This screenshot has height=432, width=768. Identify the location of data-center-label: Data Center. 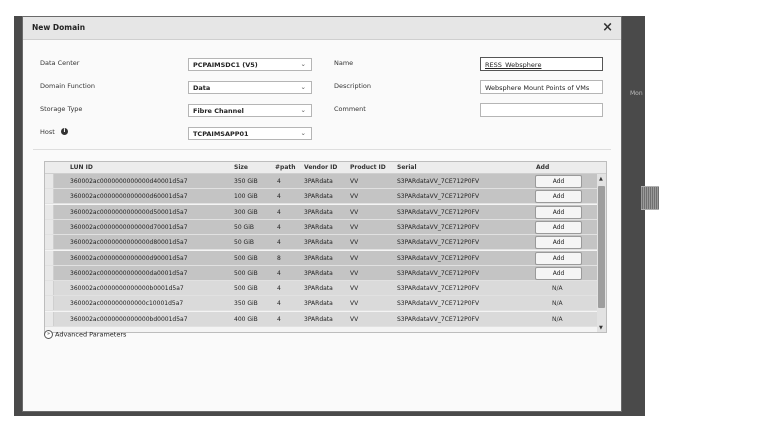
(60, 63).